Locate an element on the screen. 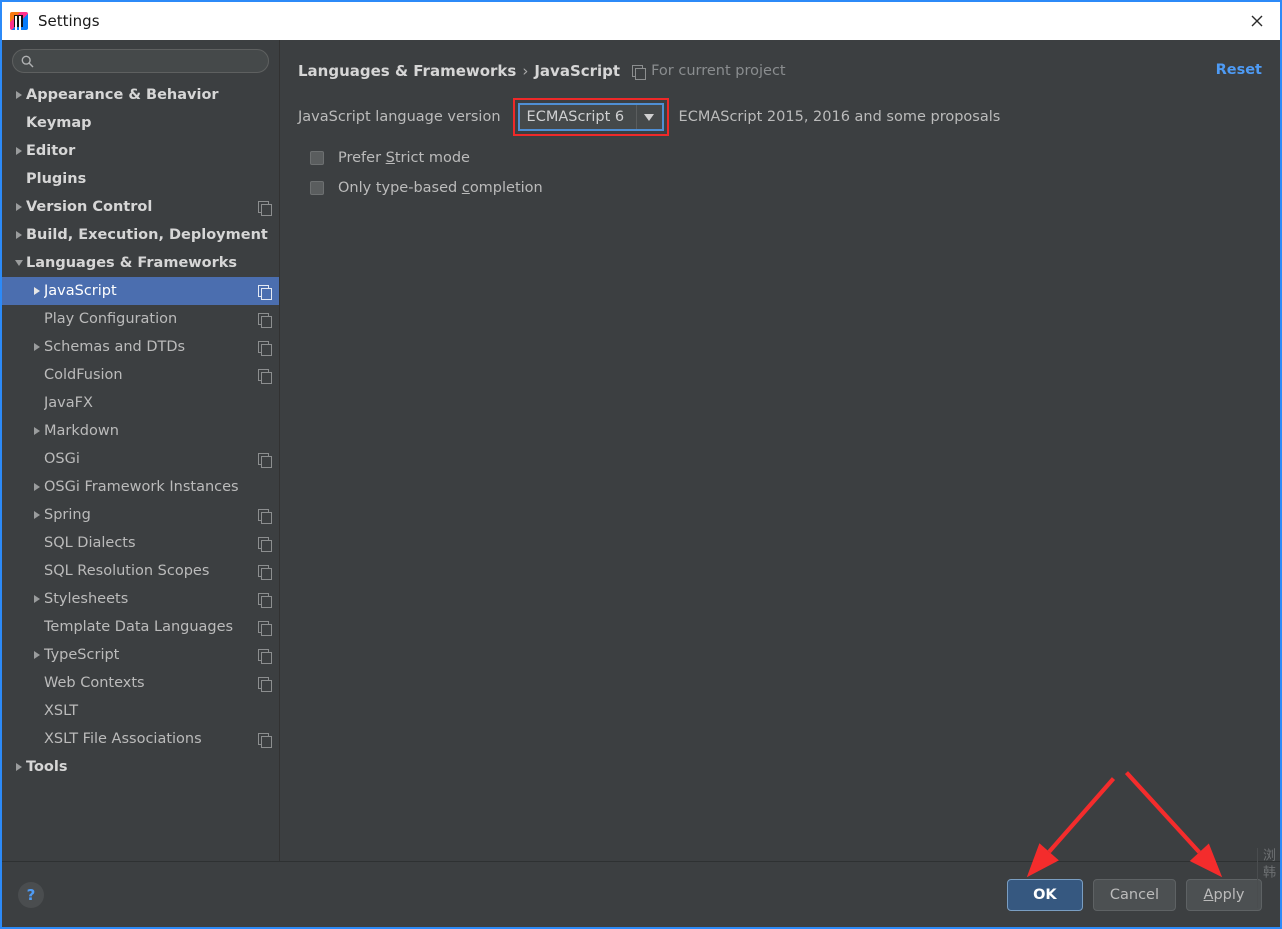 The height and width of the screenshot is (929, 1282). project-scope-label: For current project is located at coordinates (709, 71).